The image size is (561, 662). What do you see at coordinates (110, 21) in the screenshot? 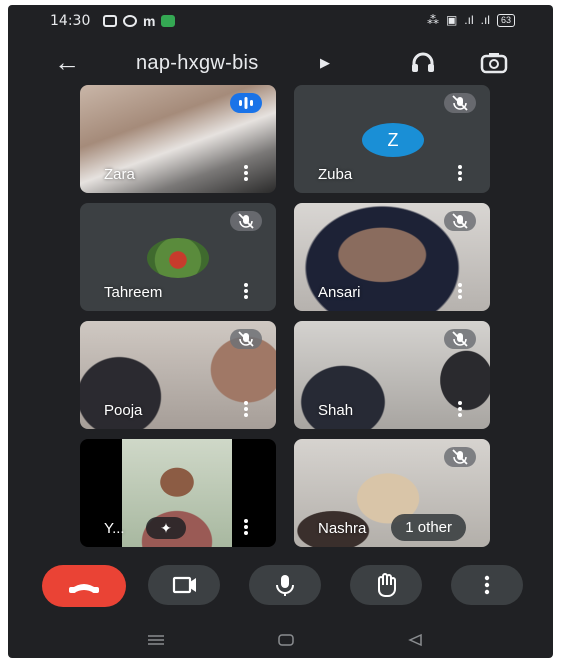
I see `notification-icon` at bounding box center [110, 21].